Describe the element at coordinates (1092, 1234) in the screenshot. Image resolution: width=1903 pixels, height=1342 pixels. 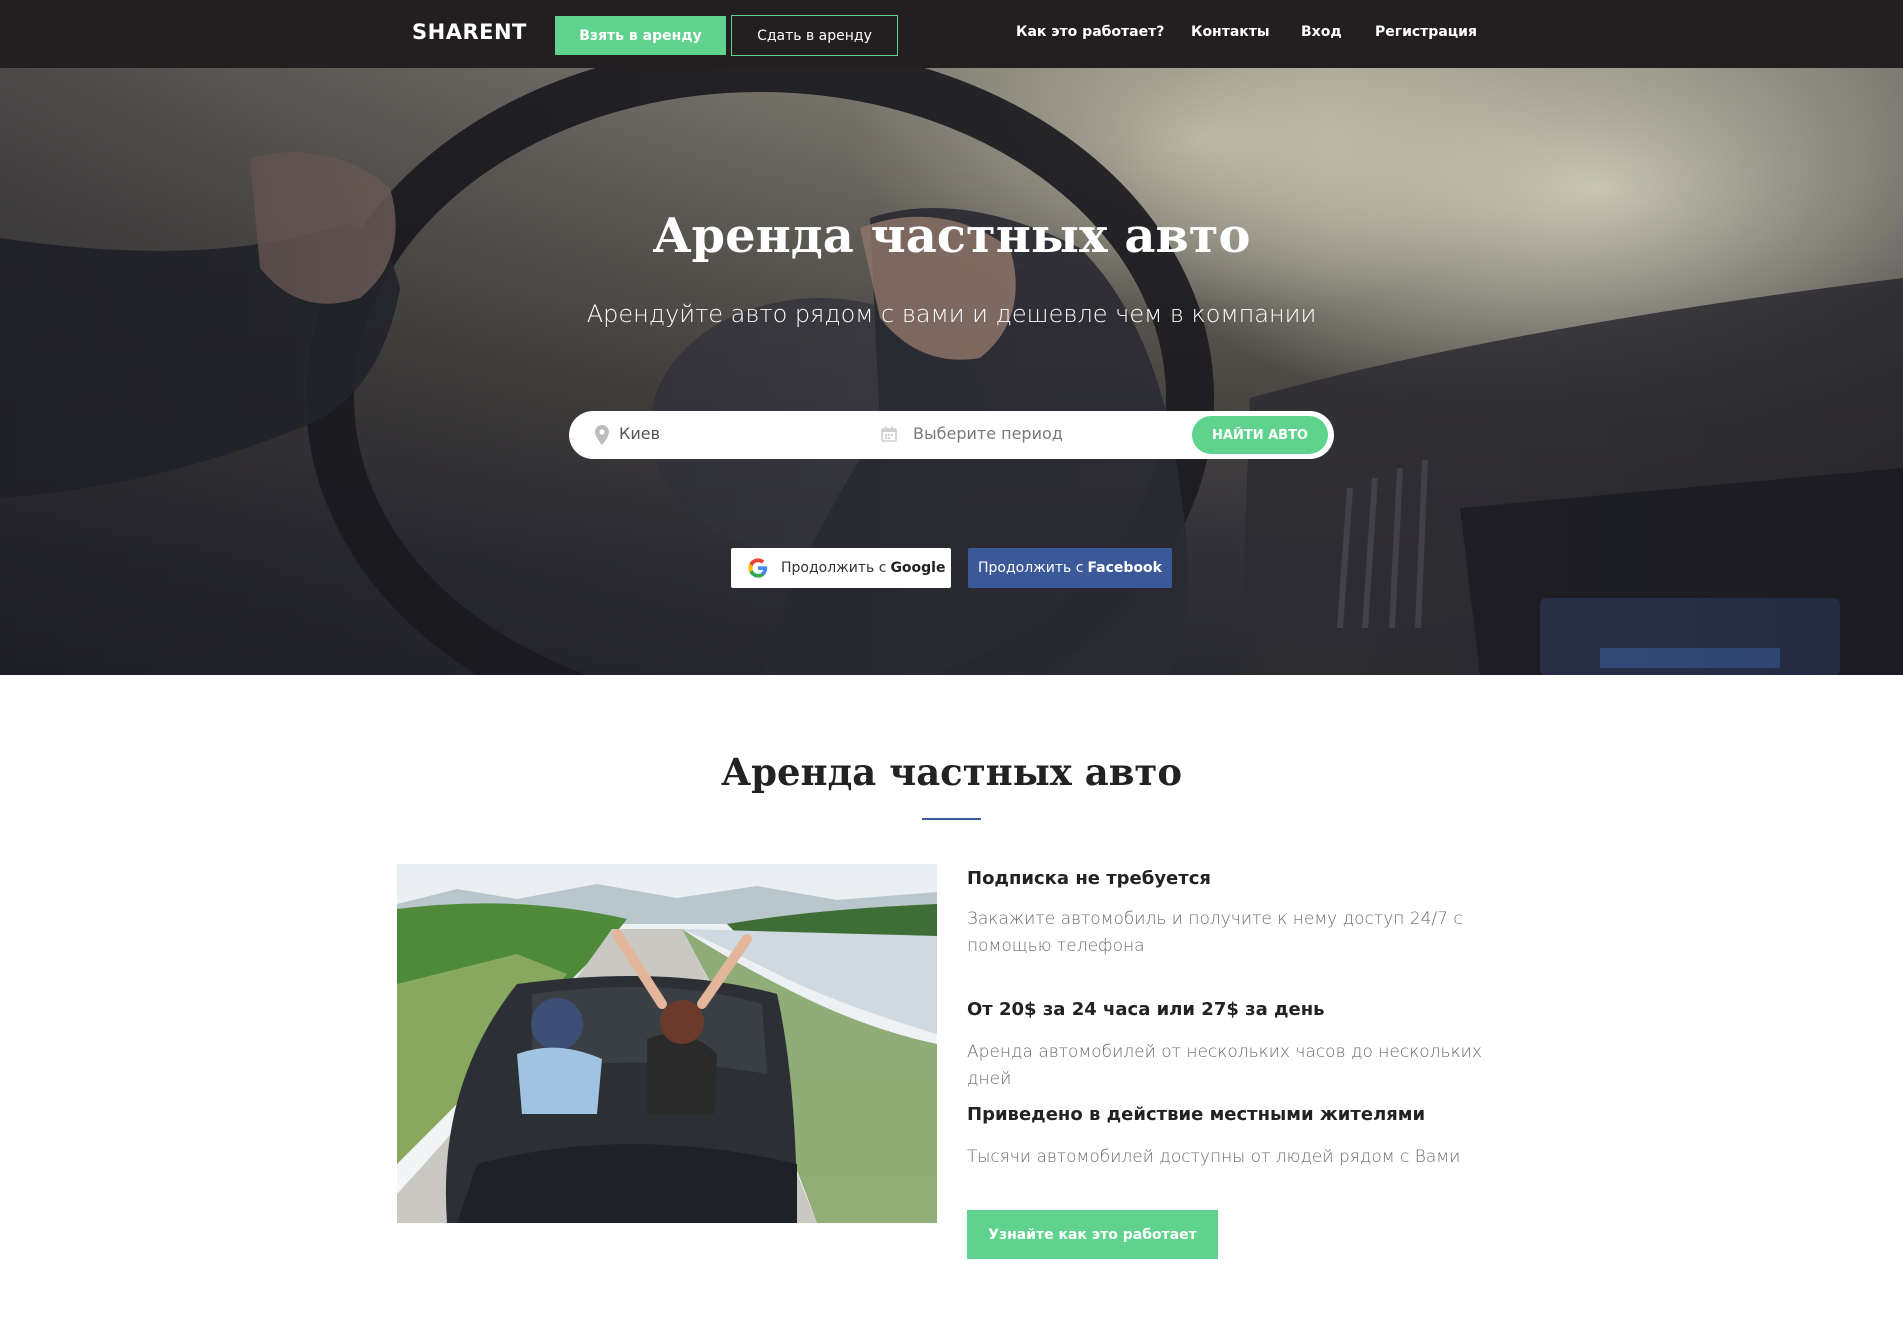
I see `learn-how-it-works-button: Узнайте как это работает` at that location.